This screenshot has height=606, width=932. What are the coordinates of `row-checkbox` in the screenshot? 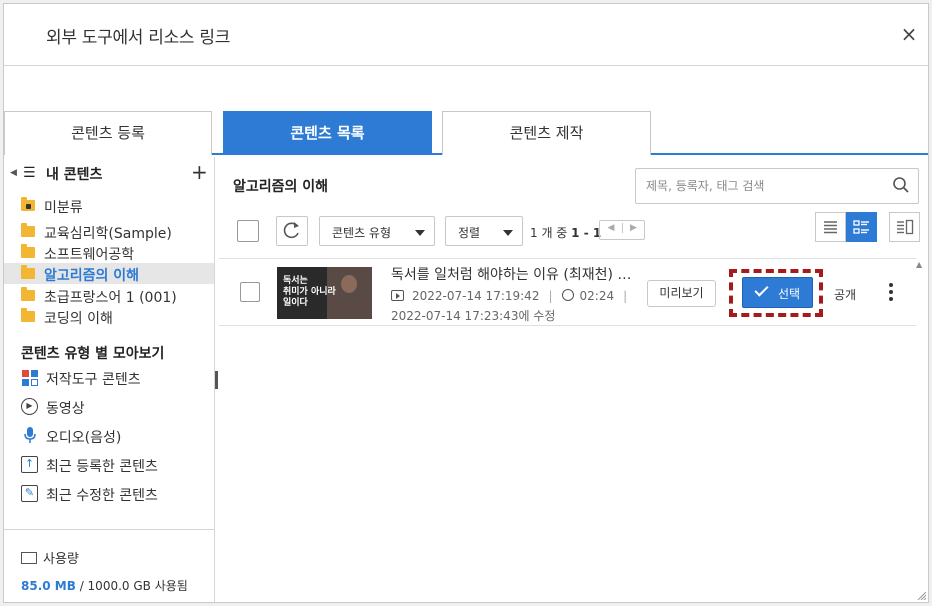 It's located at (250, 292).